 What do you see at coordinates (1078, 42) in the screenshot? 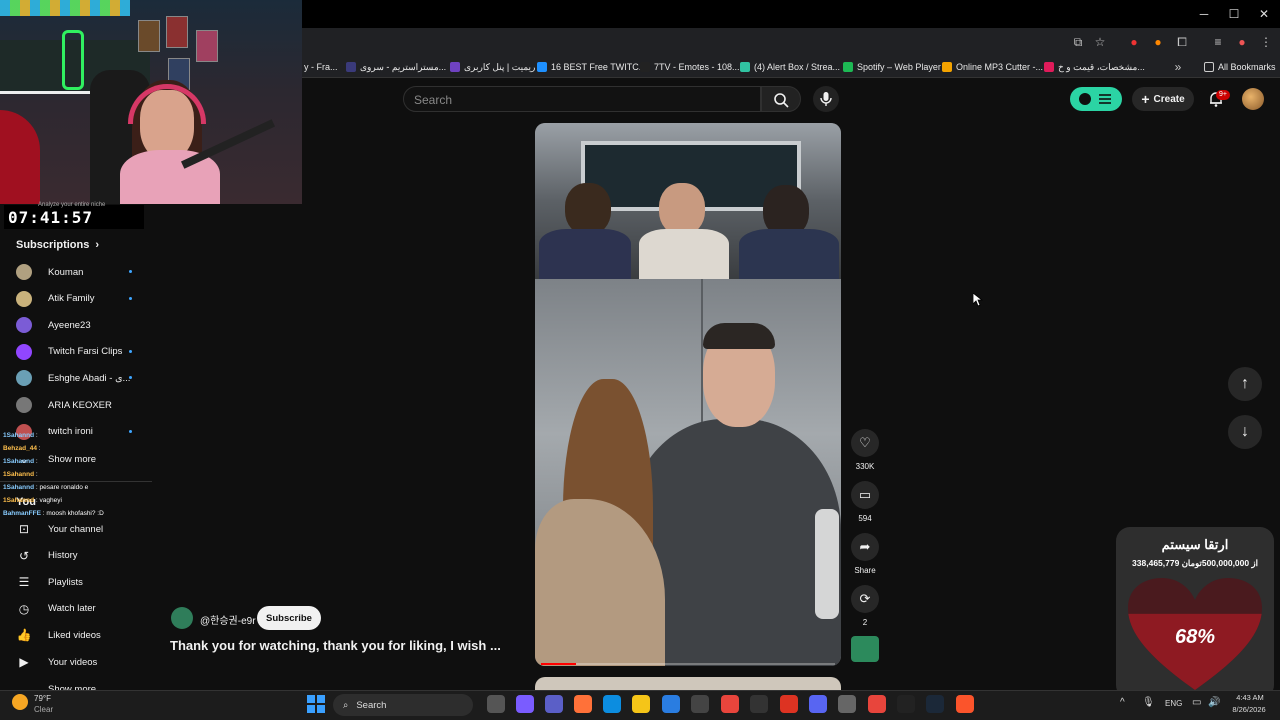
I see `install-app-icon: ⧉` at bounding box center [1078, 42].